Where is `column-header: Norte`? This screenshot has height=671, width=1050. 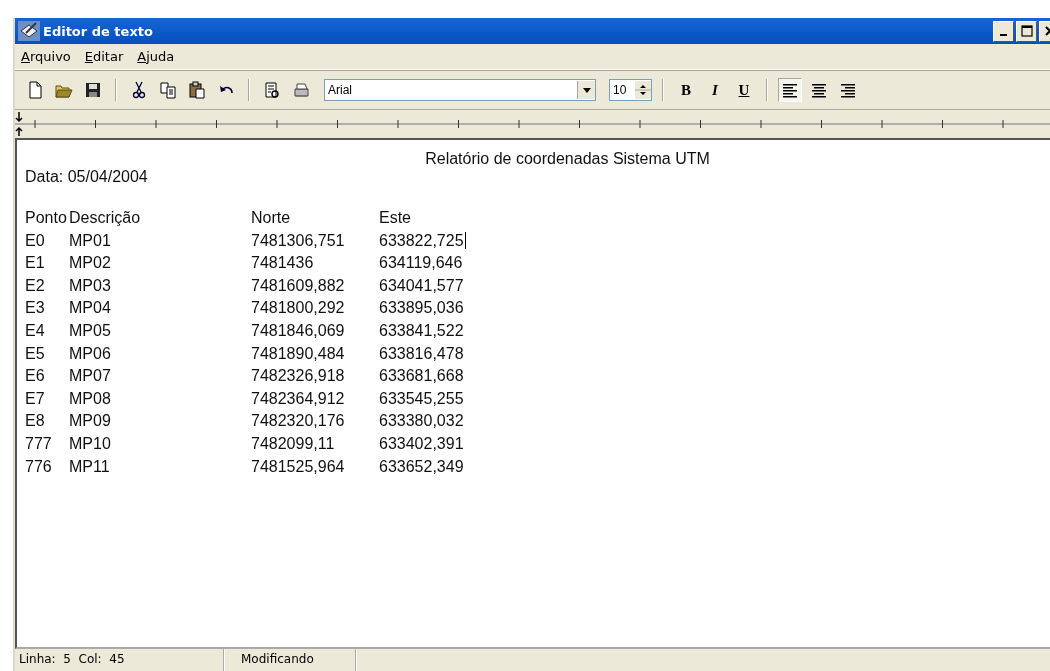
column-header: Norte is located at coordinates (271, 218).